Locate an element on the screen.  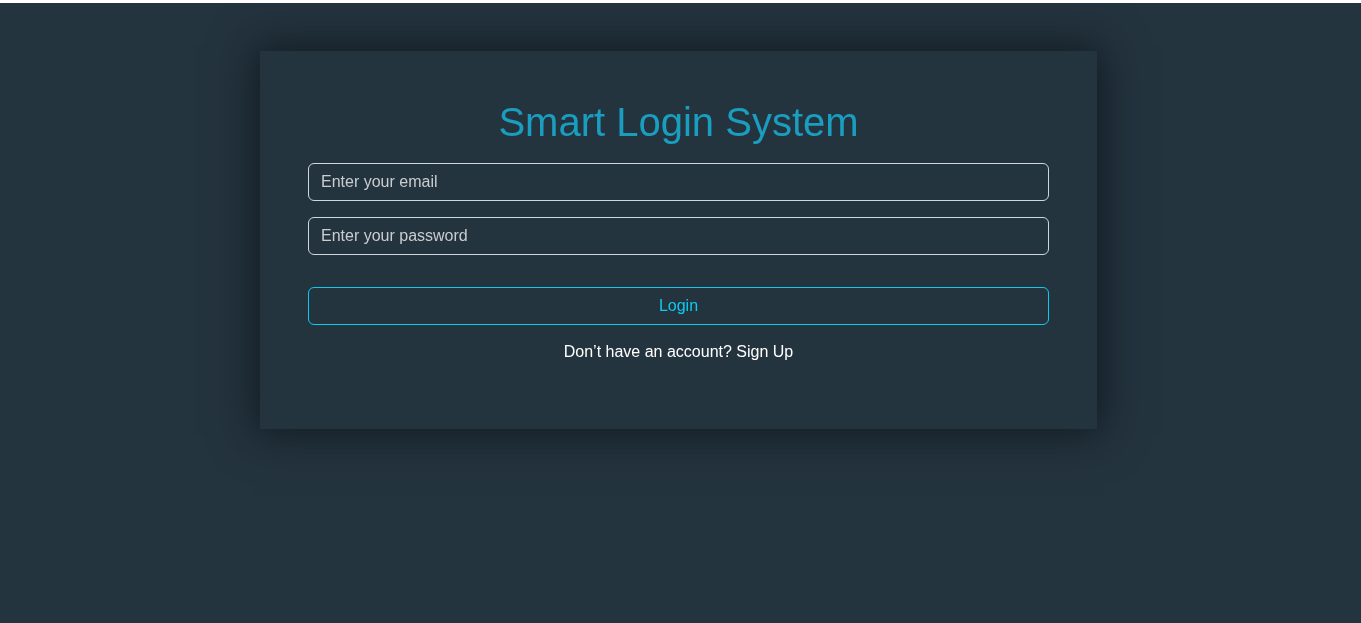
signup-prompt: Don’t have an account? Sign Up is located at coordinates (678, 352).